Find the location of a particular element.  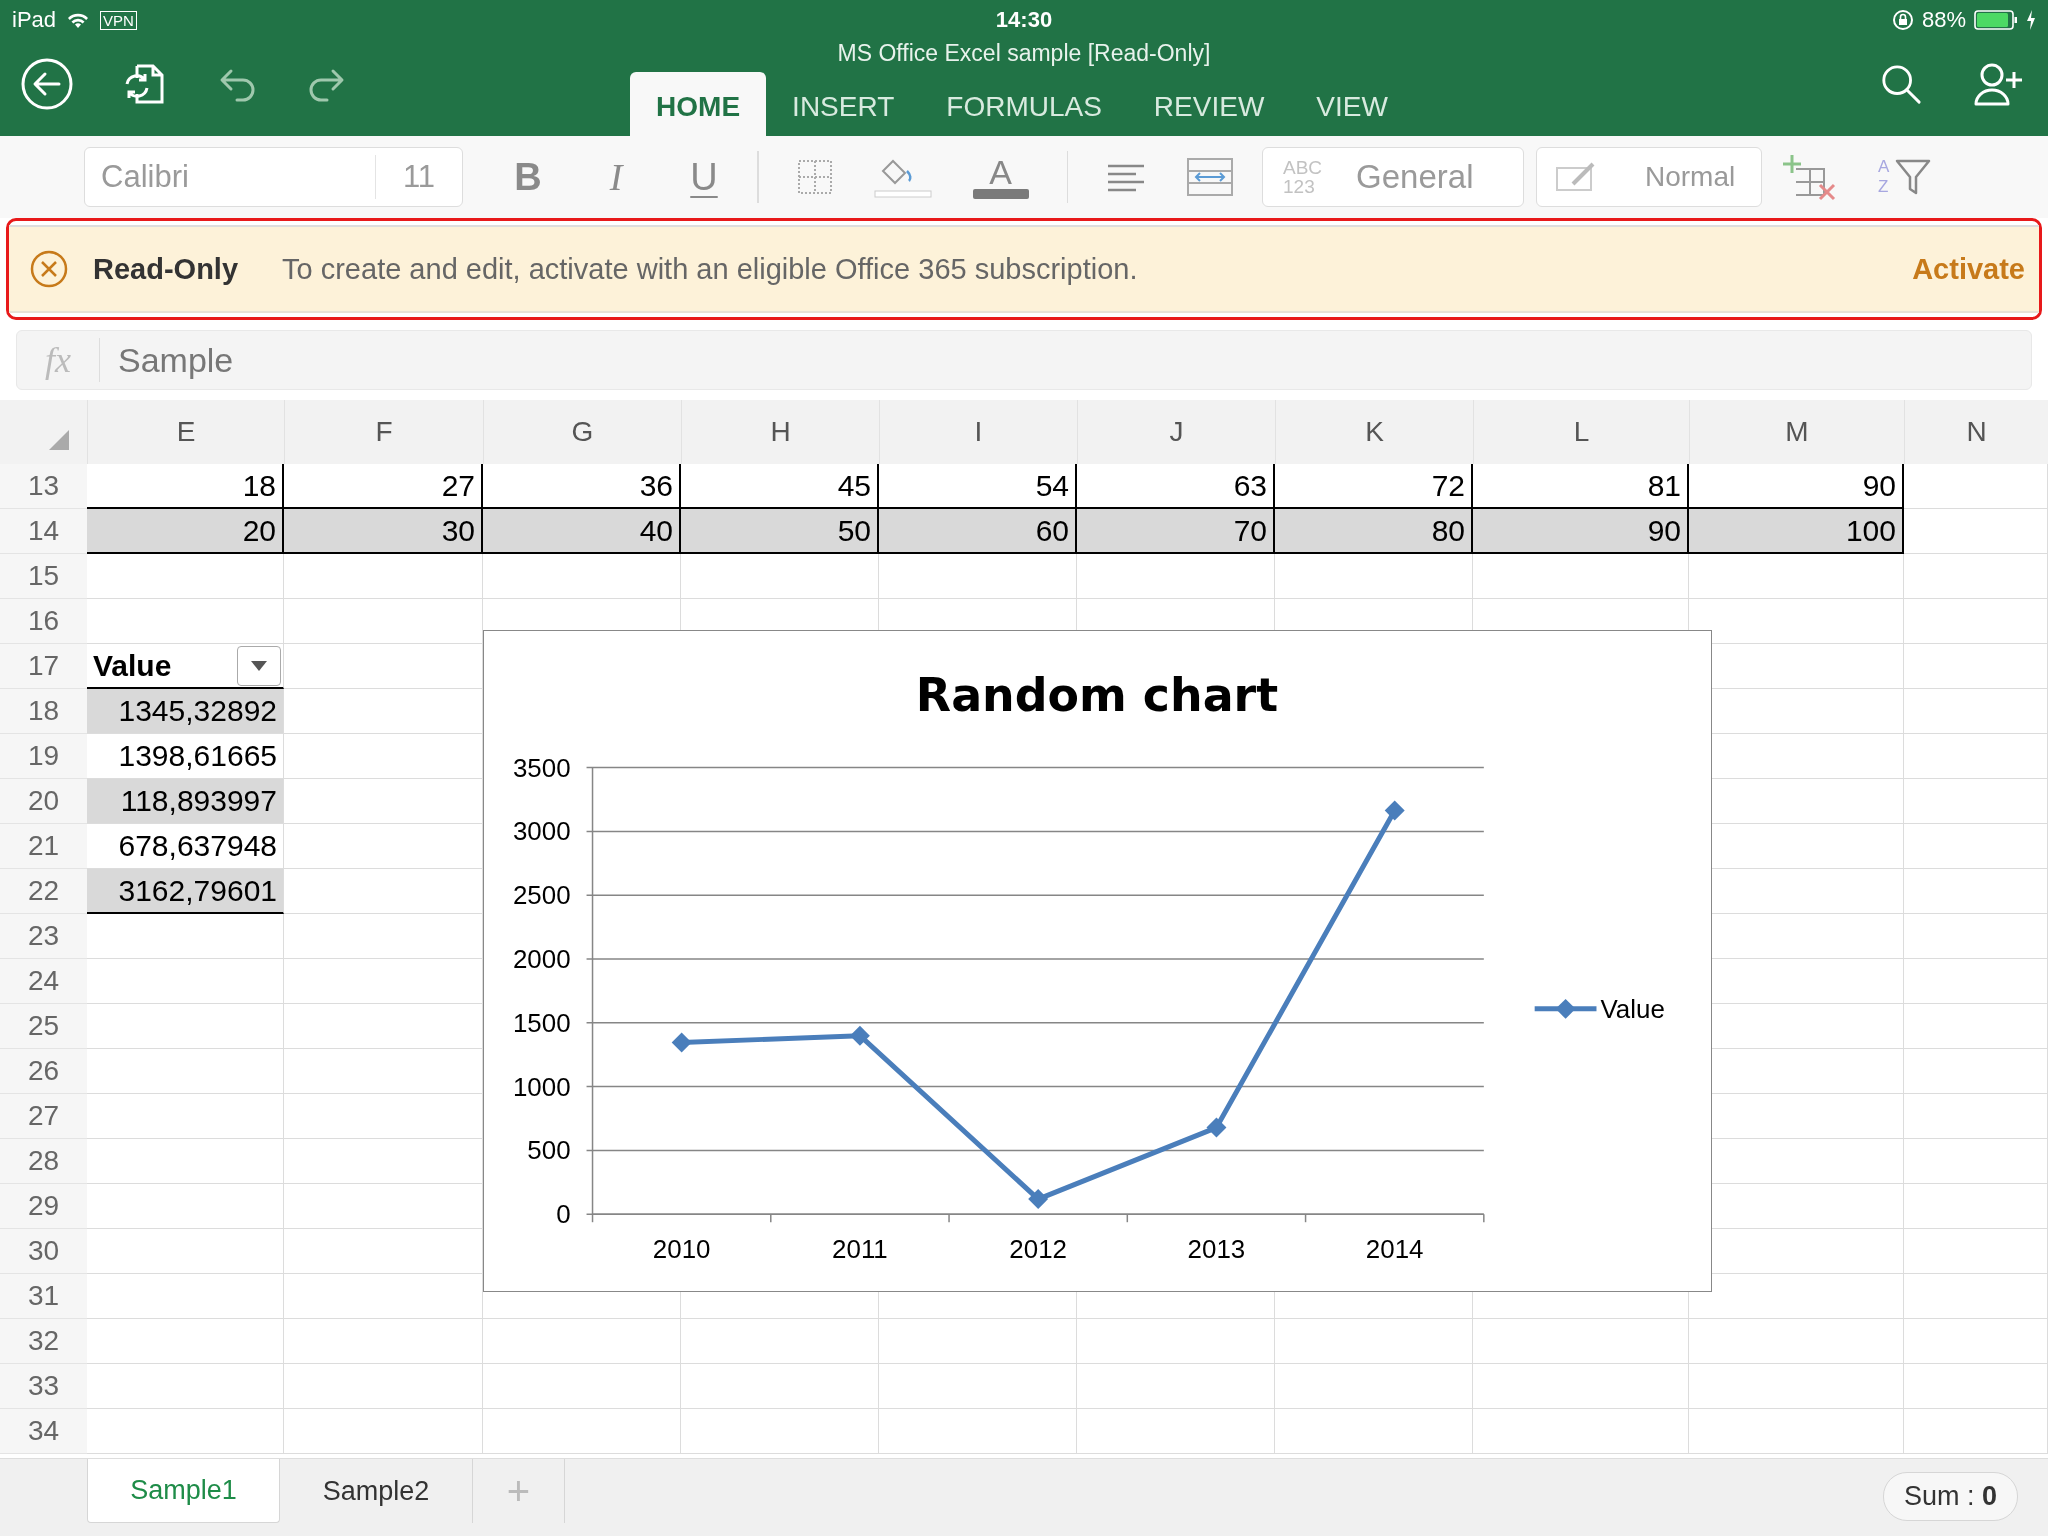

table-cell: 40 is located at coordinates (582, 531).